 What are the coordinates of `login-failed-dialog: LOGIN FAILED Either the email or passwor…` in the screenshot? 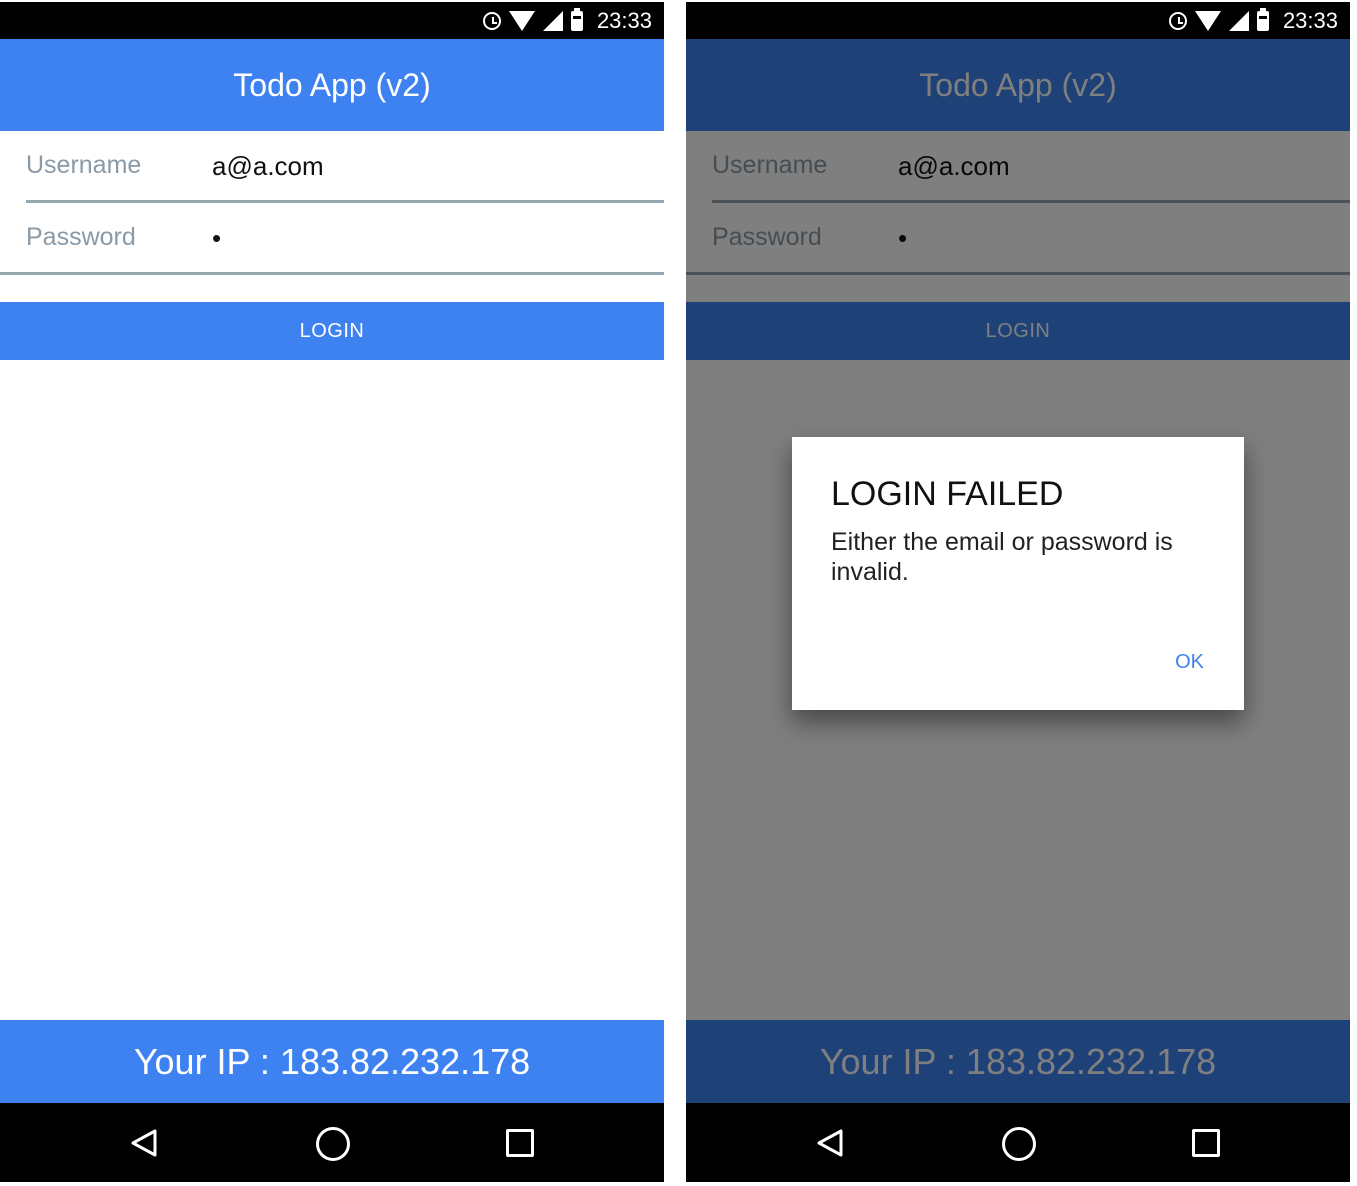 It's located at (1018, 573).